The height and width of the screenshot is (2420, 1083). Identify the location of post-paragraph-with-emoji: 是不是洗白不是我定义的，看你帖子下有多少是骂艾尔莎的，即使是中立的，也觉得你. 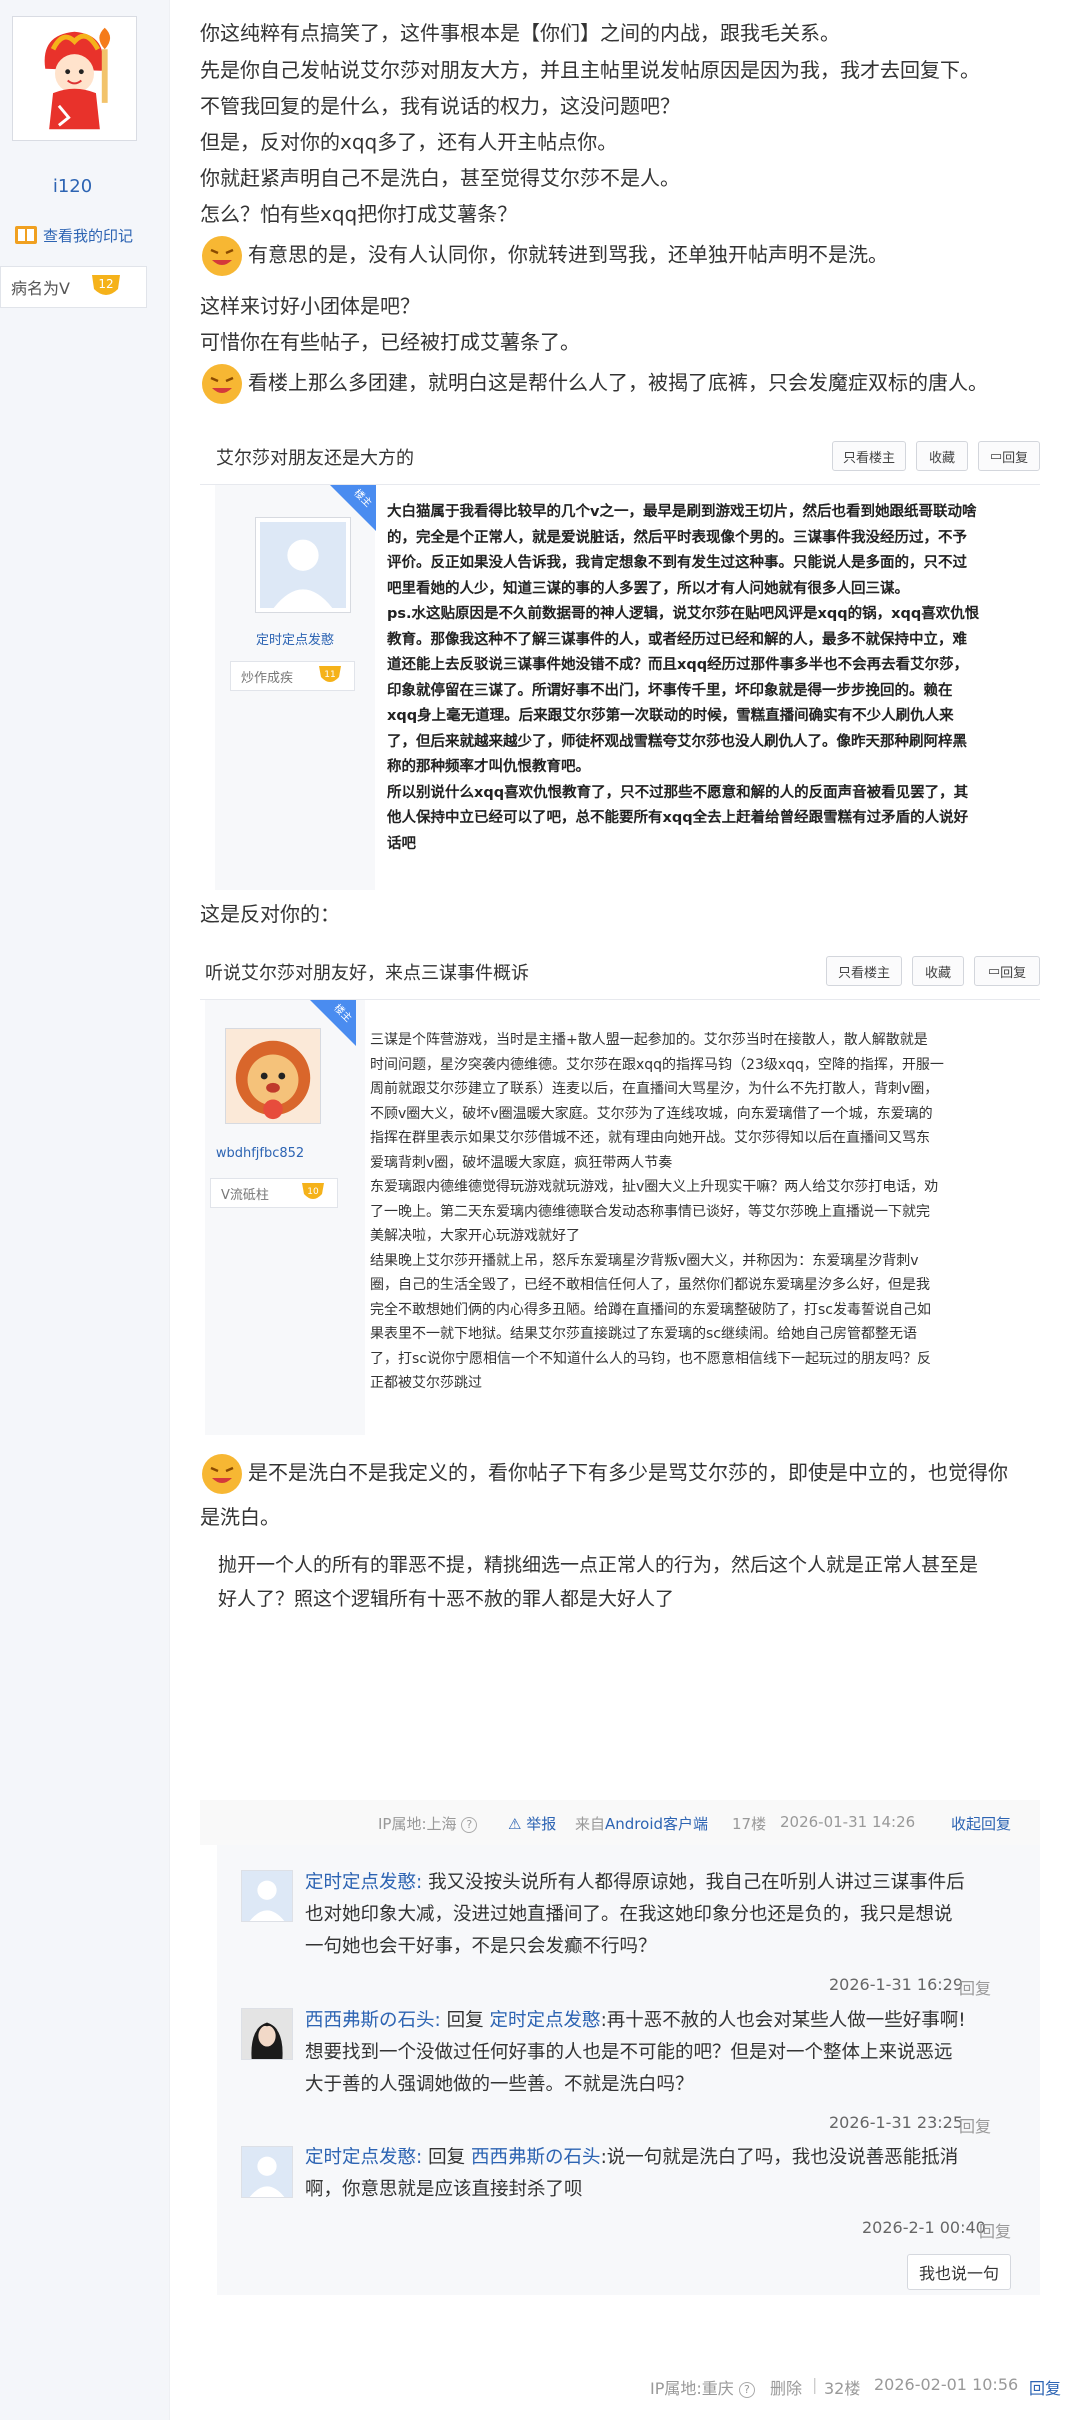
(604, 1474).